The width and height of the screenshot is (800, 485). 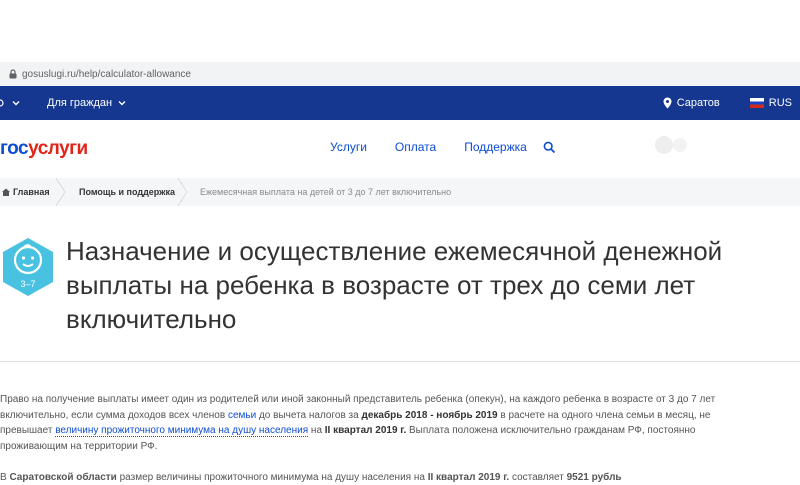 I want to click on language-label: RUS, so click(x=780, y=103).